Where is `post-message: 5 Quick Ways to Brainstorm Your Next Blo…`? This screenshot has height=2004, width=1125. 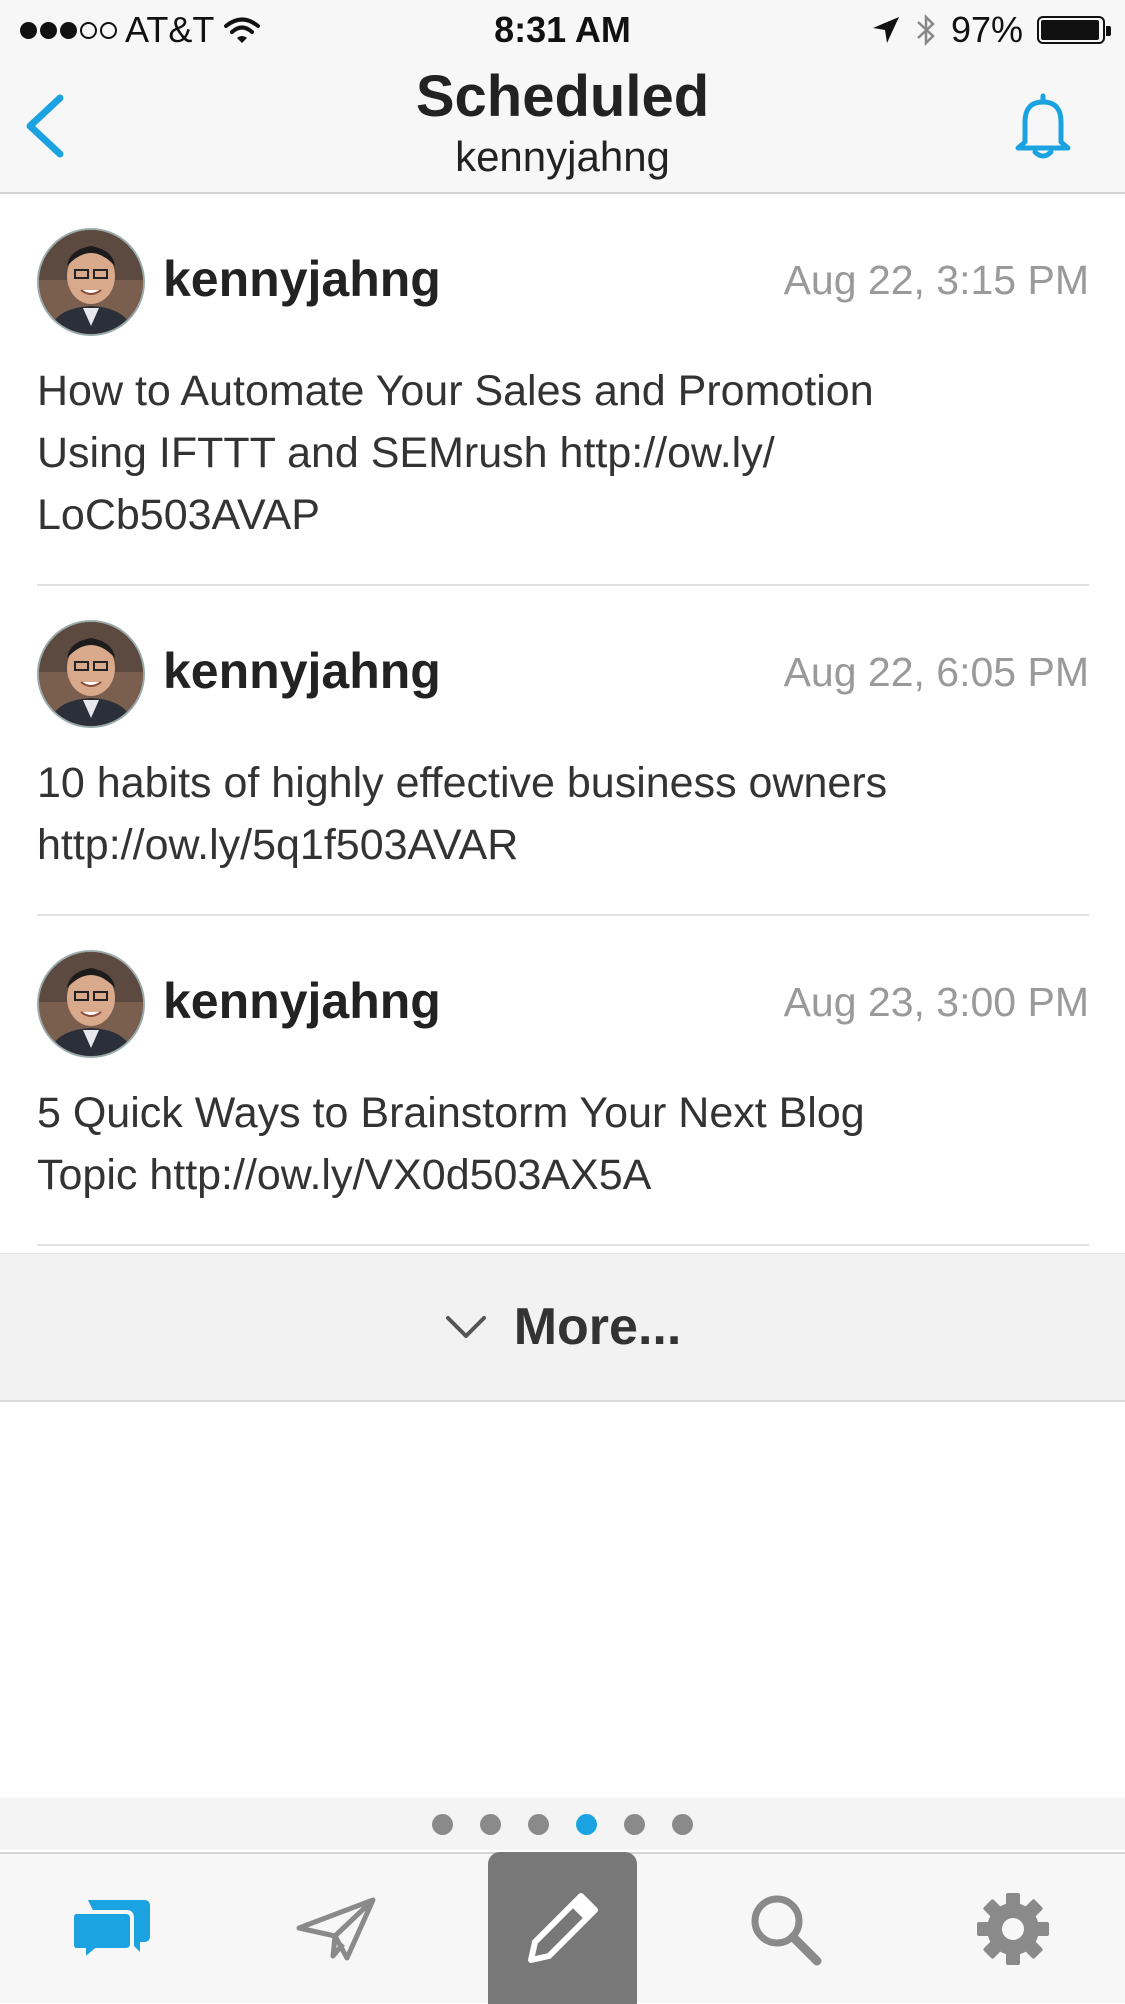
post-message: 5 Quick Ways to Brainstorm Your Next Blo… is located at coordinates (451, 1144).